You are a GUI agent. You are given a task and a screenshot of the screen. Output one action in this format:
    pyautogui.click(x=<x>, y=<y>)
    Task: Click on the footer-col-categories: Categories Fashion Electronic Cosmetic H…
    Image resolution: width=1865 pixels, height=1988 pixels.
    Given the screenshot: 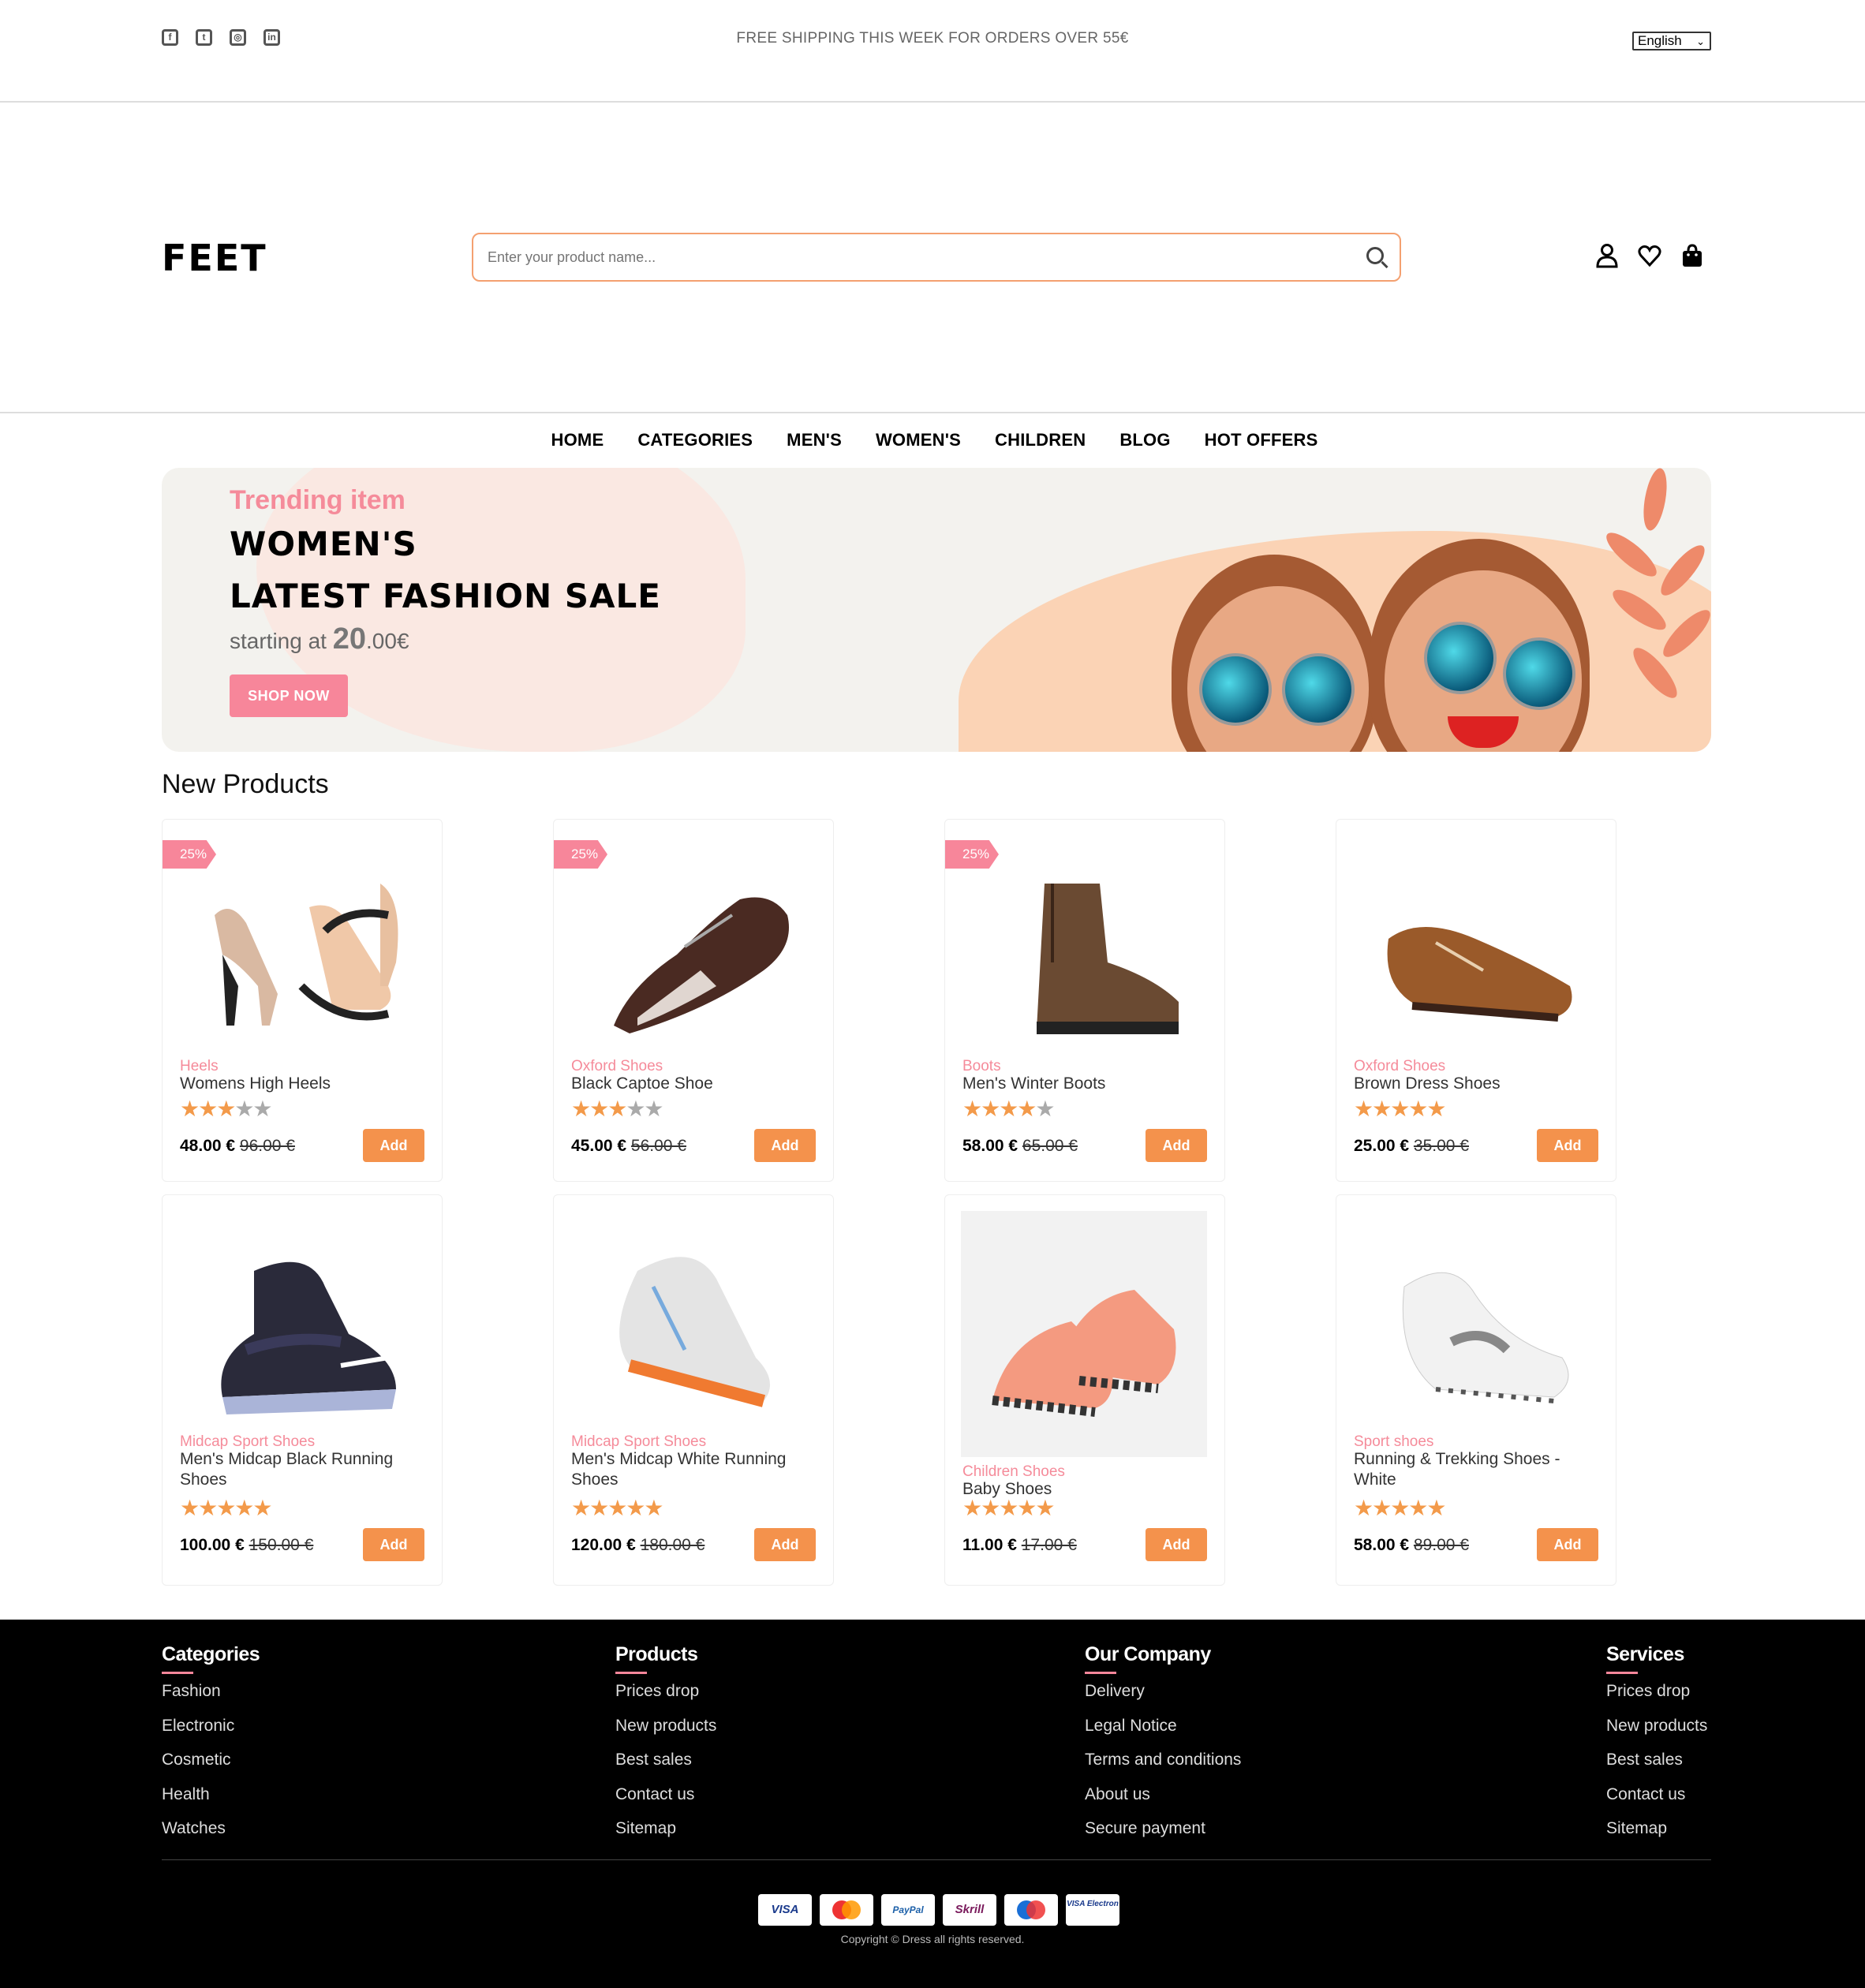 What is the action you would take?
    pyautogui.click(x=211, y=1748)
    